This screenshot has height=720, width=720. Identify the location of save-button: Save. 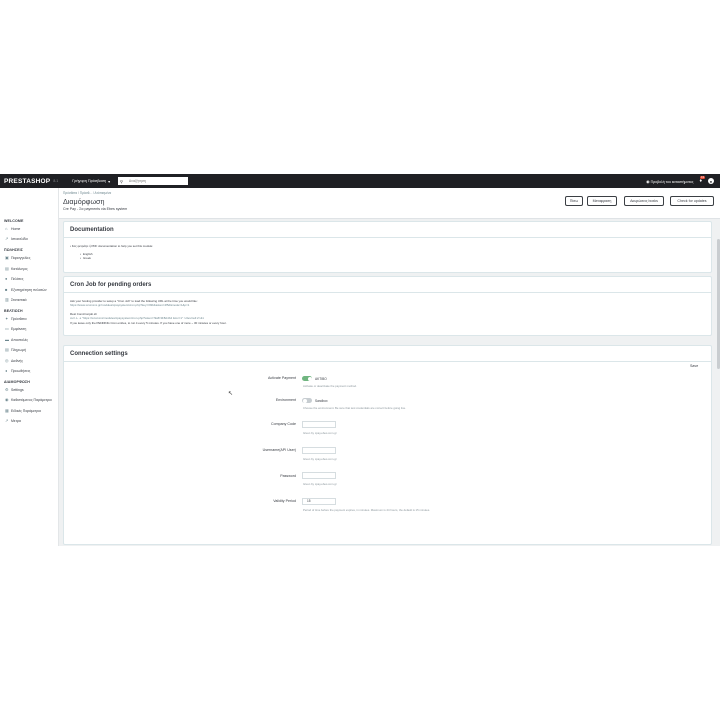
(694, 366).